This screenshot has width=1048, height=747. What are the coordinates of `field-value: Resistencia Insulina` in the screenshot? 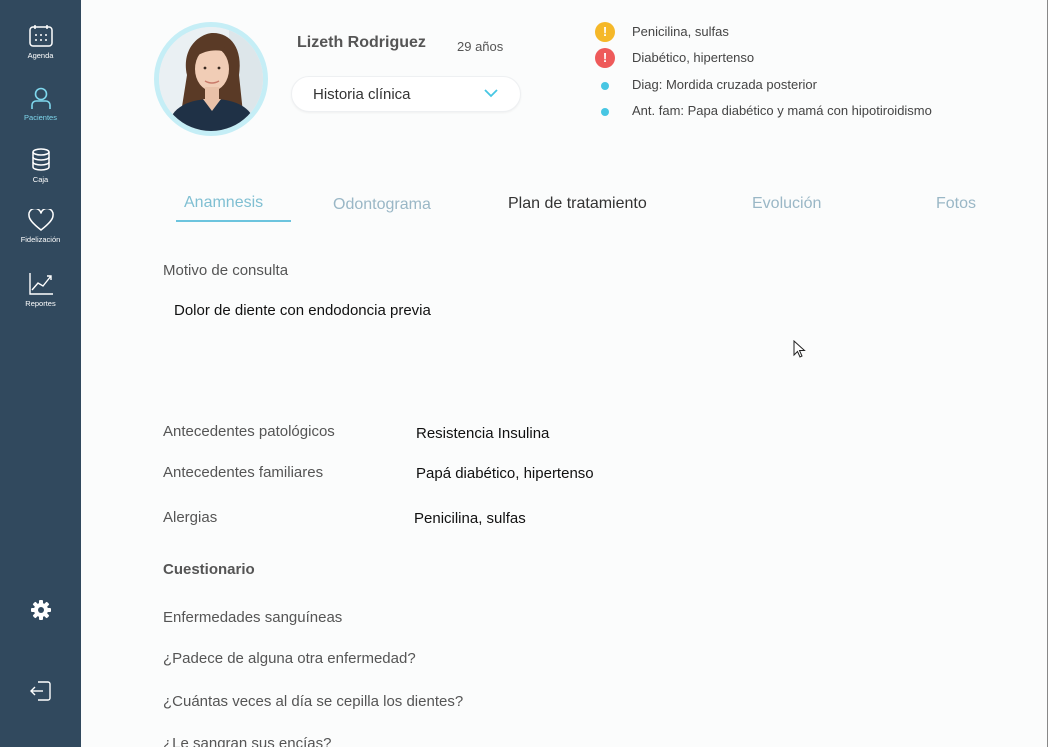 It's located at (483, 433).